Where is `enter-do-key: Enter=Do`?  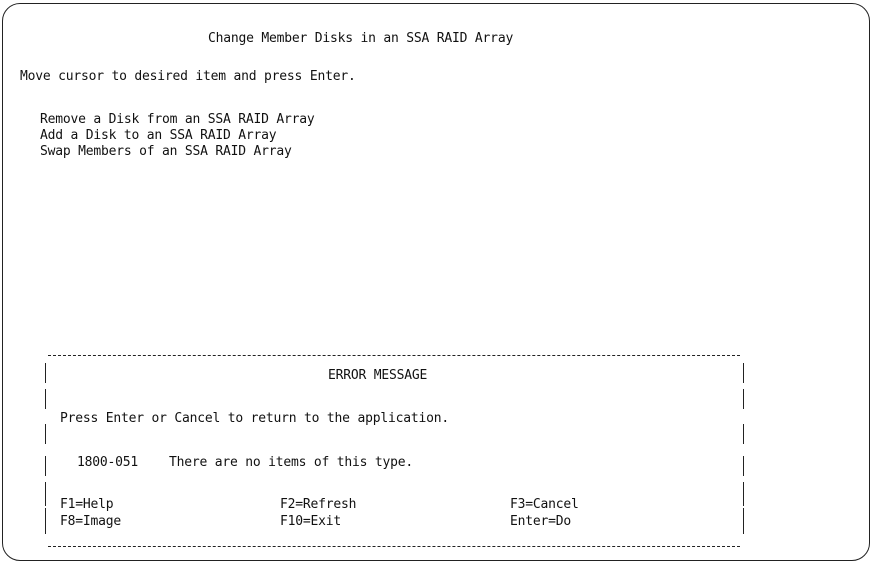 enter-do-key: Enter=Do is located at coordinates (540, 522).